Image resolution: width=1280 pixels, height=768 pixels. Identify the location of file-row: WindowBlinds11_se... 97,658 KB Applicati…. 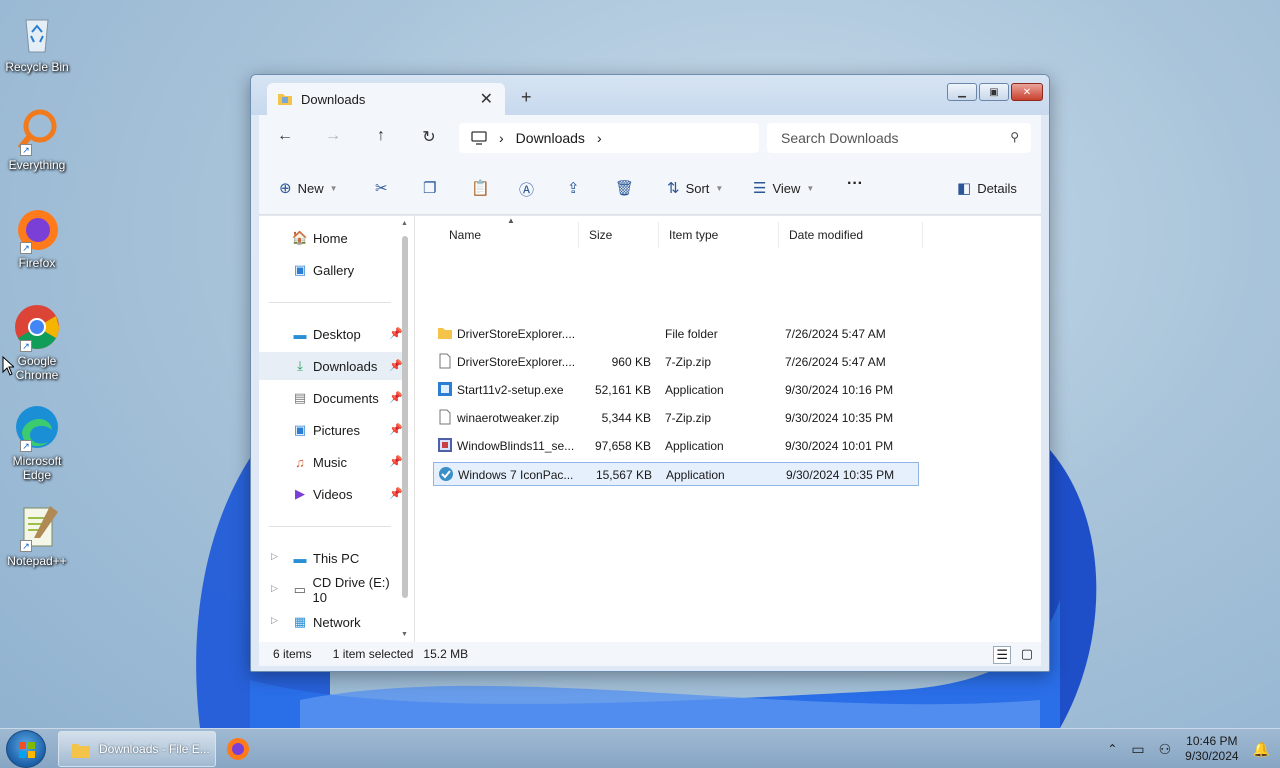
(676, 446).